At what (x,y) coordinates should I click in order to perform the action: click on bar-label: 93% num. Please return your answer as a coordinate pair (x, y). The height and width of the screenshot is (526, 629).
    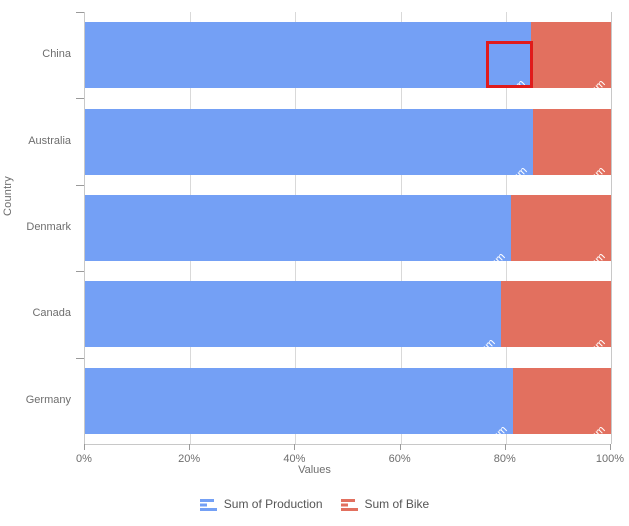
    Looking at the image, I should click on (486, 256).